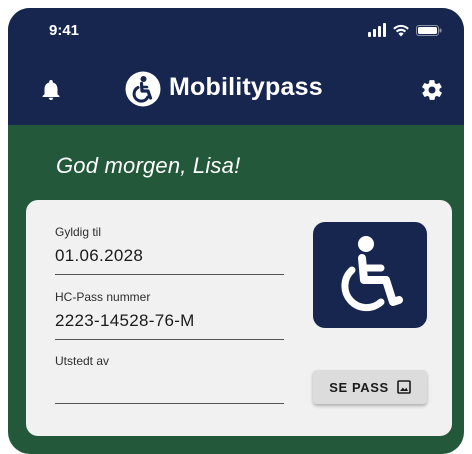  What do you see at coordinates (148, 165) in the screenshot?
I see `greeting-text: God morgen, Lisa!` at bounding box center [148, 165].